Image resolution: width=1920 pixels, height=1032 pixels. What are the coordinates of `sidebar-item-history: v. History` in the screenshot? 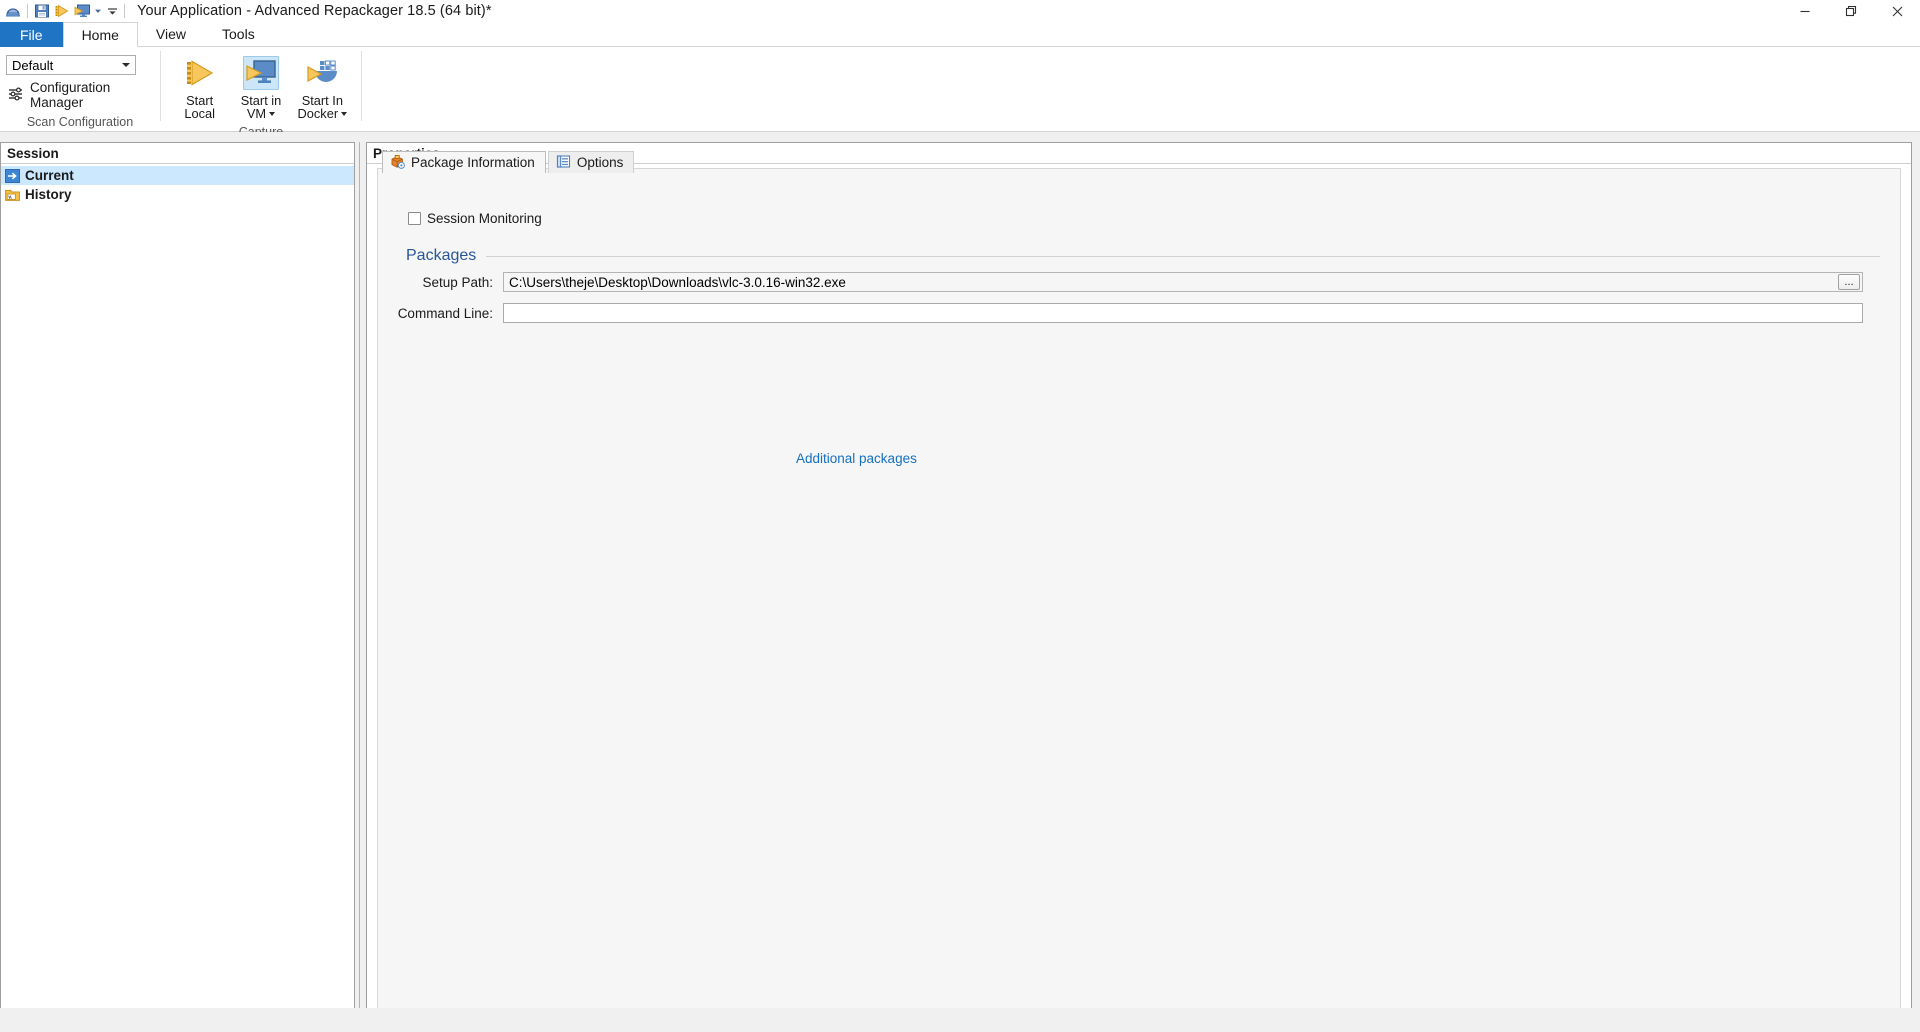 It's located at (177, 194).